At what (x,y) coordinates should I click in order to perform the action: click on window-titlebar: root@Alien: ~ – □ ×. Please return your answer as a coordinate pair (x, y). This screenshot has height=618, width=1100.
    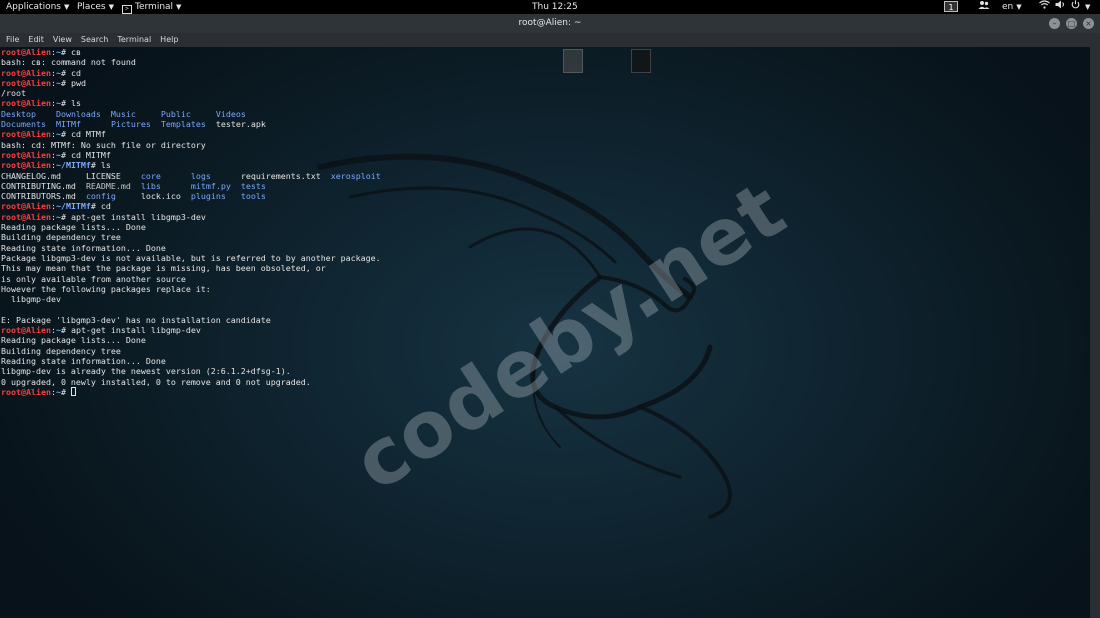
    Looking at the image, I should click on (550, 23).